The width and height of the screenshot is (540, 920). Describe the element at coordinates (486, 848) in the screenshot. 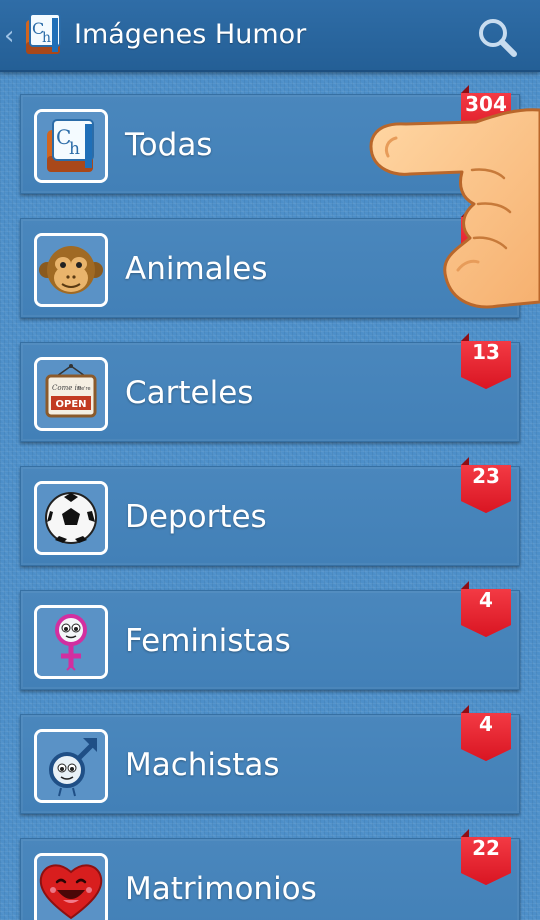

I see `count-badge-text: 22` at that location.